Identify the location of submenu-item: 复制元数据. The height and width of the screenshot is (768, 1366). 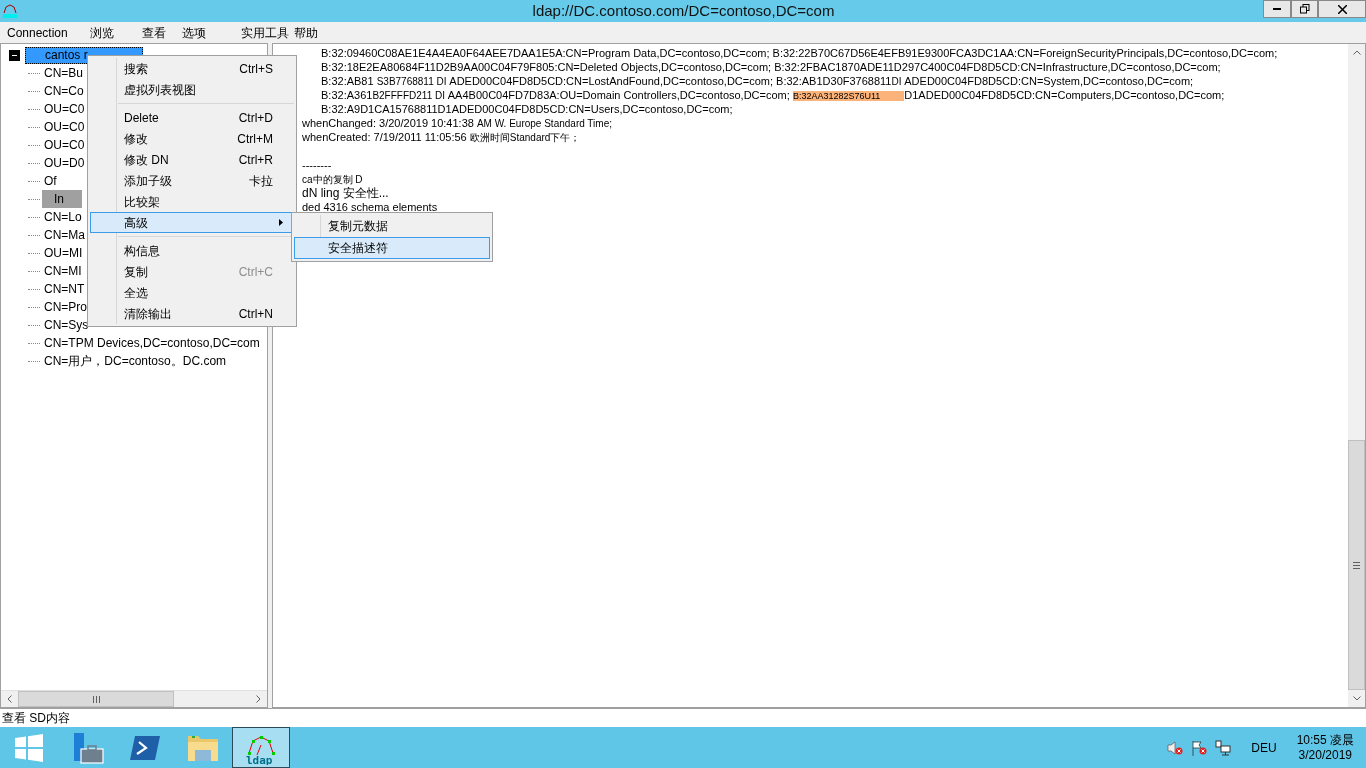
(392, 226).